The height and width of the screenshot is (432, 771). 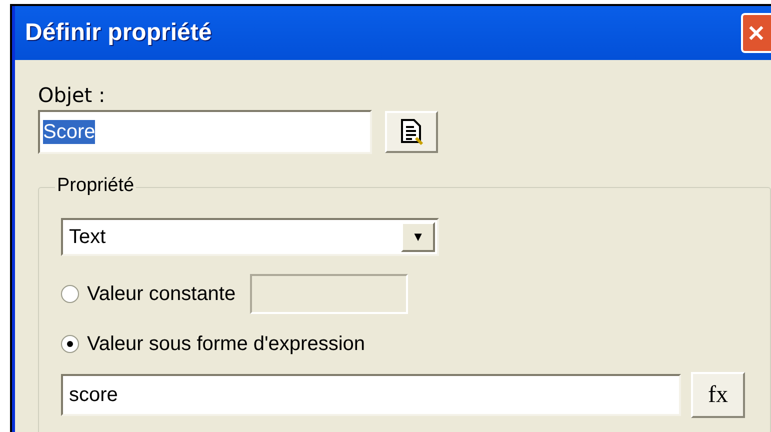 I want to click on group-legend: Propriété, so click(x=95, y=186).